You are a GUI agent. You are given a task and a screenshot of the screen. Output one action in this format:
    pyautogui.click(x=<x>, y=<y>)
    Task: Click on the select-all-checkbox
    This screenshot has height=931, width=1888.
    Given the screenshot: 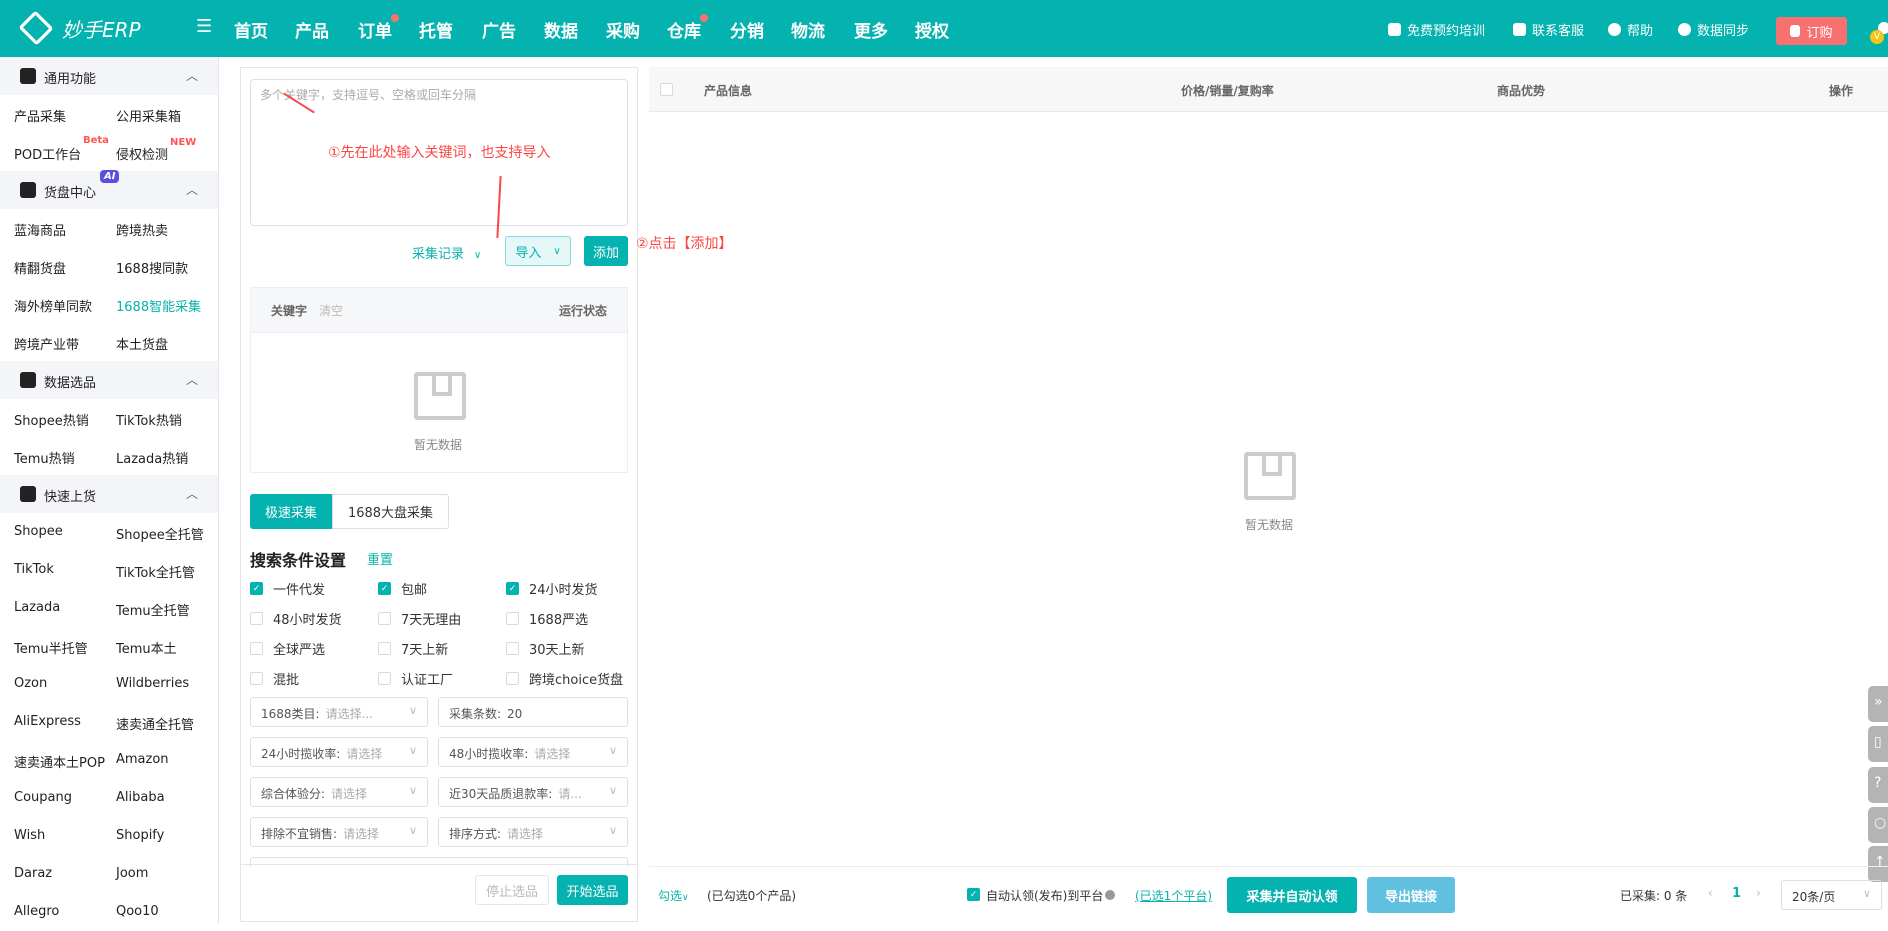 What is the action you would take?
    pyautogui.click(x=666, y=89)
    